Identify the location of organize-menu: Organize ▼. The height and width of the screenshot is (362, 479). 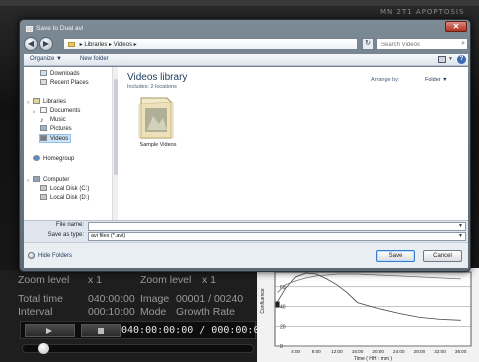
(46, 59).